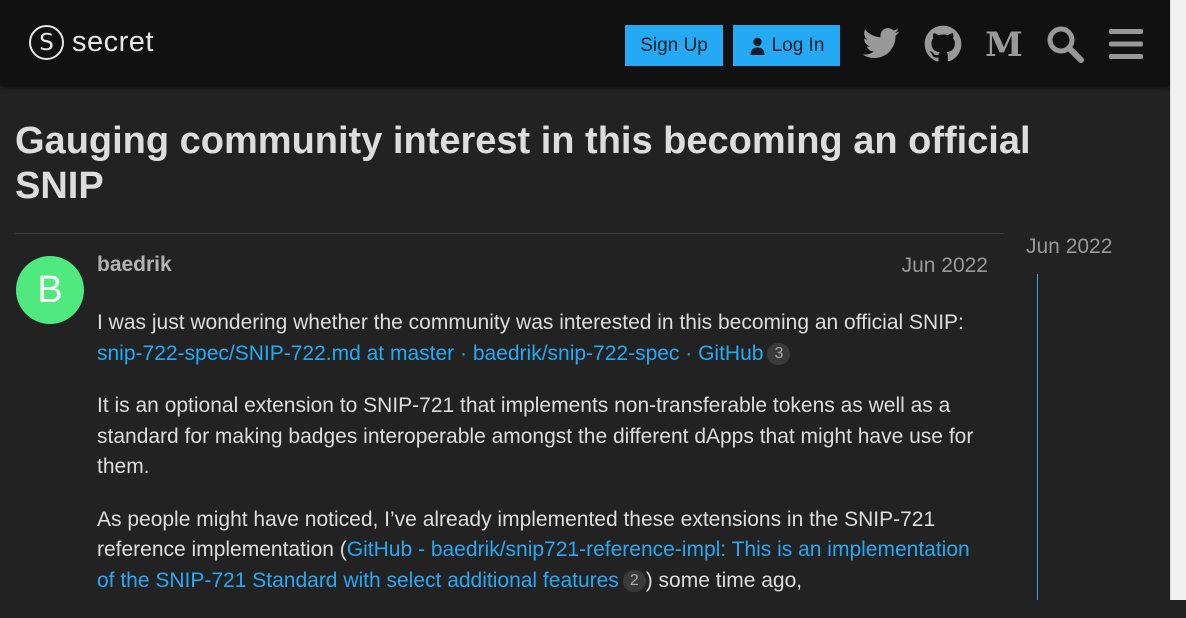 This screenshot has height=618, width=1186. Describe the element at coordinates (724, 580) in the screenshot. I see `paragraph-3-text-end: ) some time ago,` at that location.